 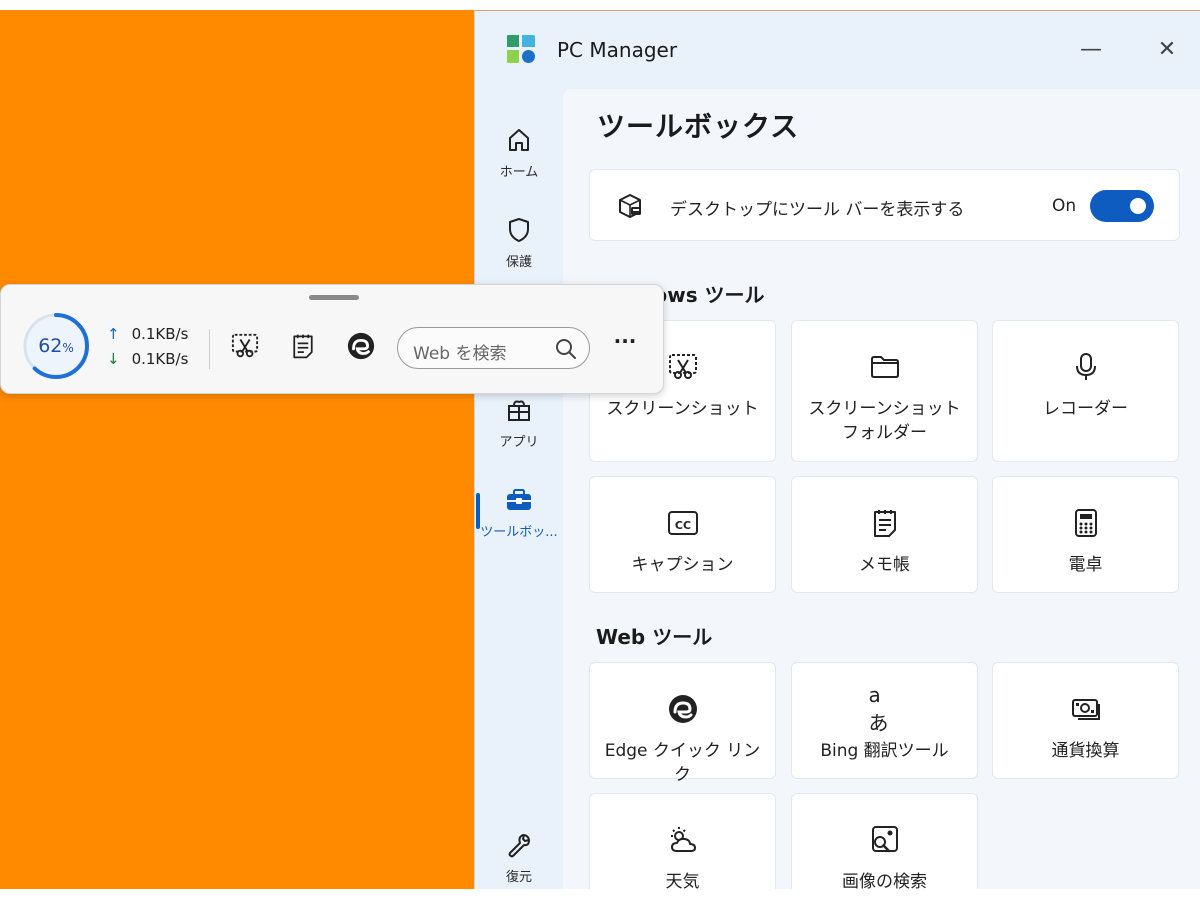 What do you see at coordinates (1122, 206) in the screenshot?
I see `show-toolbar-toggle` at bounding box center [1122, 206].